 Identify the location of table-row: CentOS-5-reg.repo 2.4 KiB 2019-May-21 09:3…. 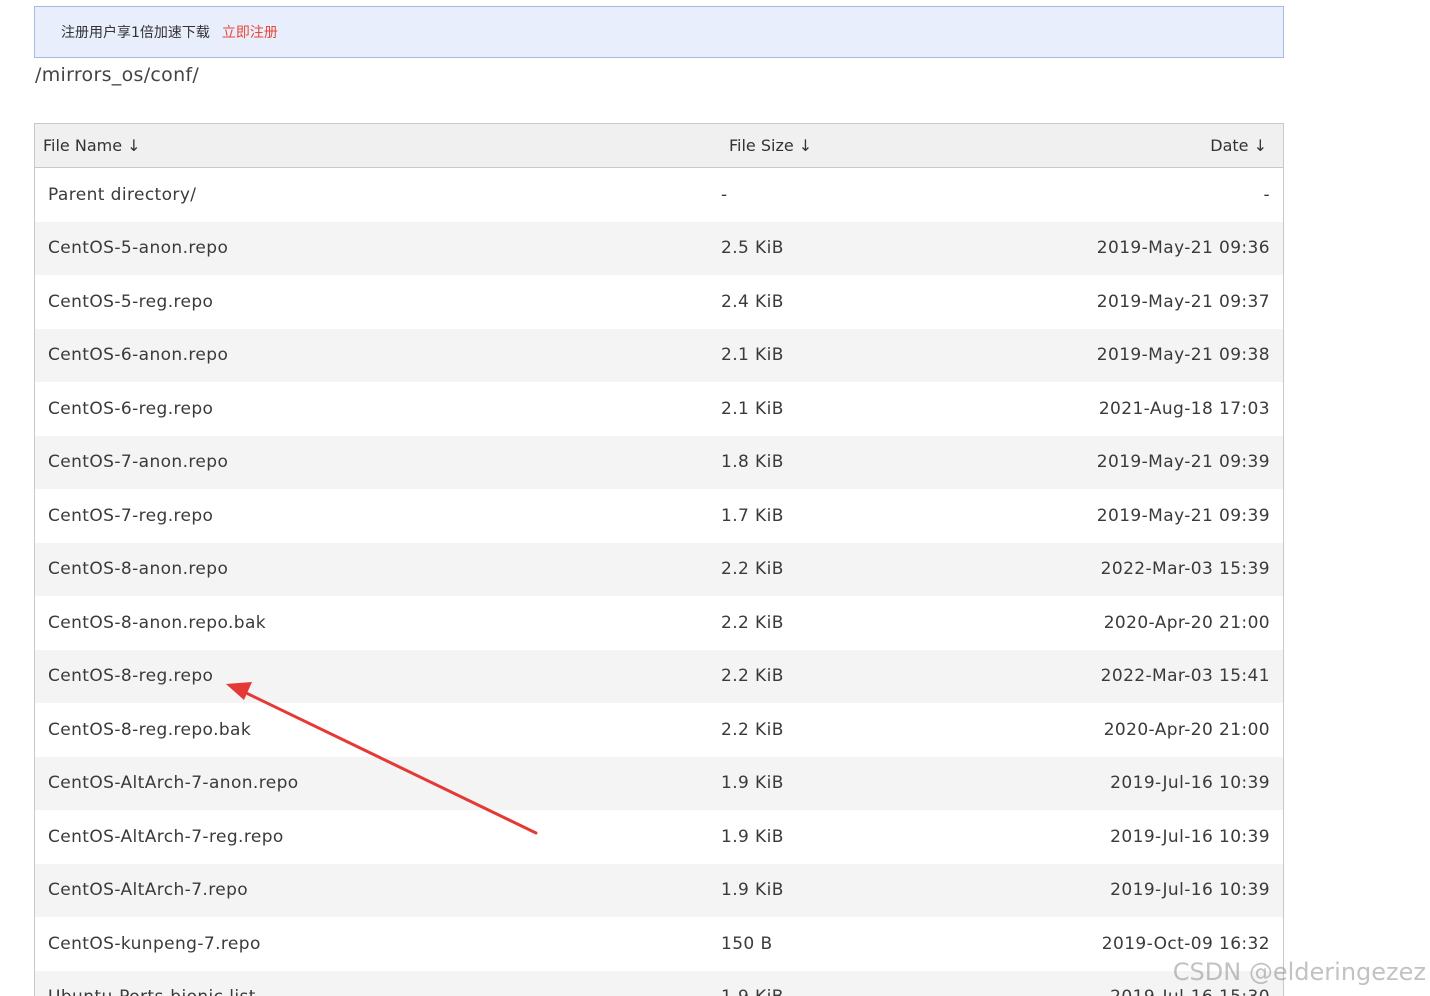
(659, 302).